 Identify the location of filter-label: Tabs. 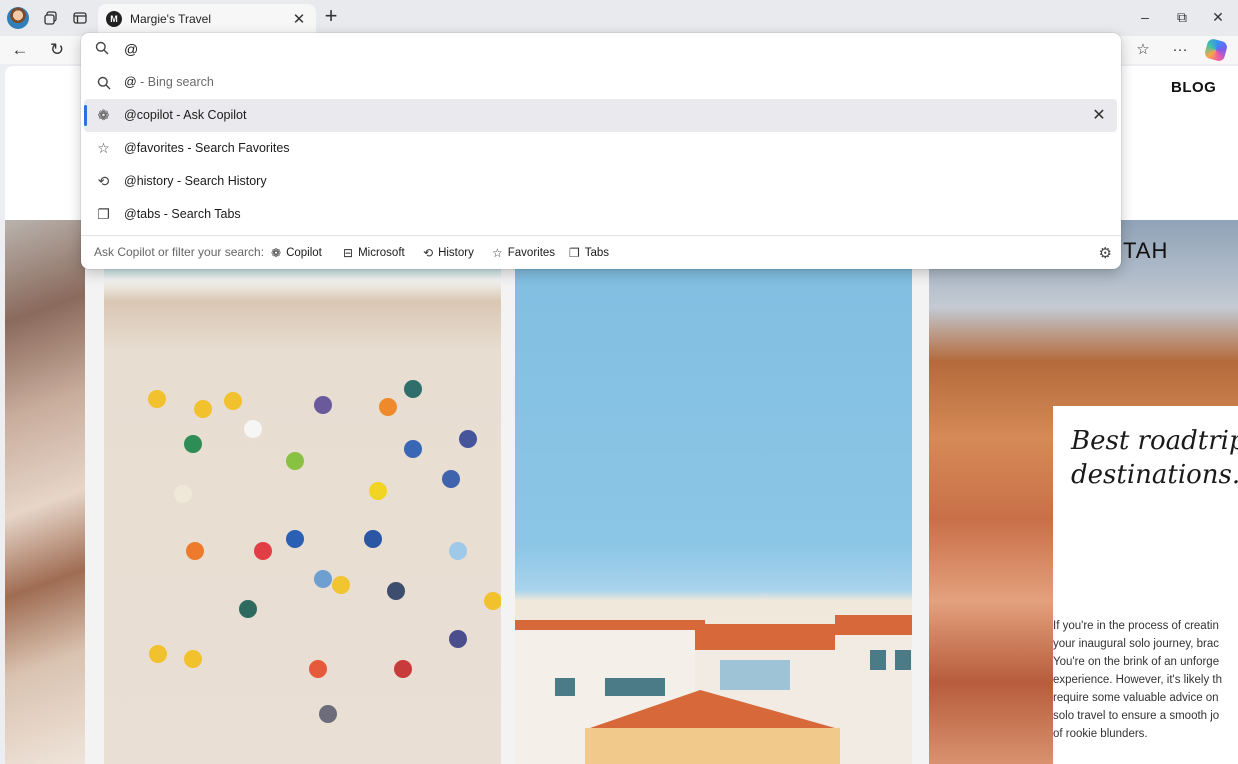
(597, 252).